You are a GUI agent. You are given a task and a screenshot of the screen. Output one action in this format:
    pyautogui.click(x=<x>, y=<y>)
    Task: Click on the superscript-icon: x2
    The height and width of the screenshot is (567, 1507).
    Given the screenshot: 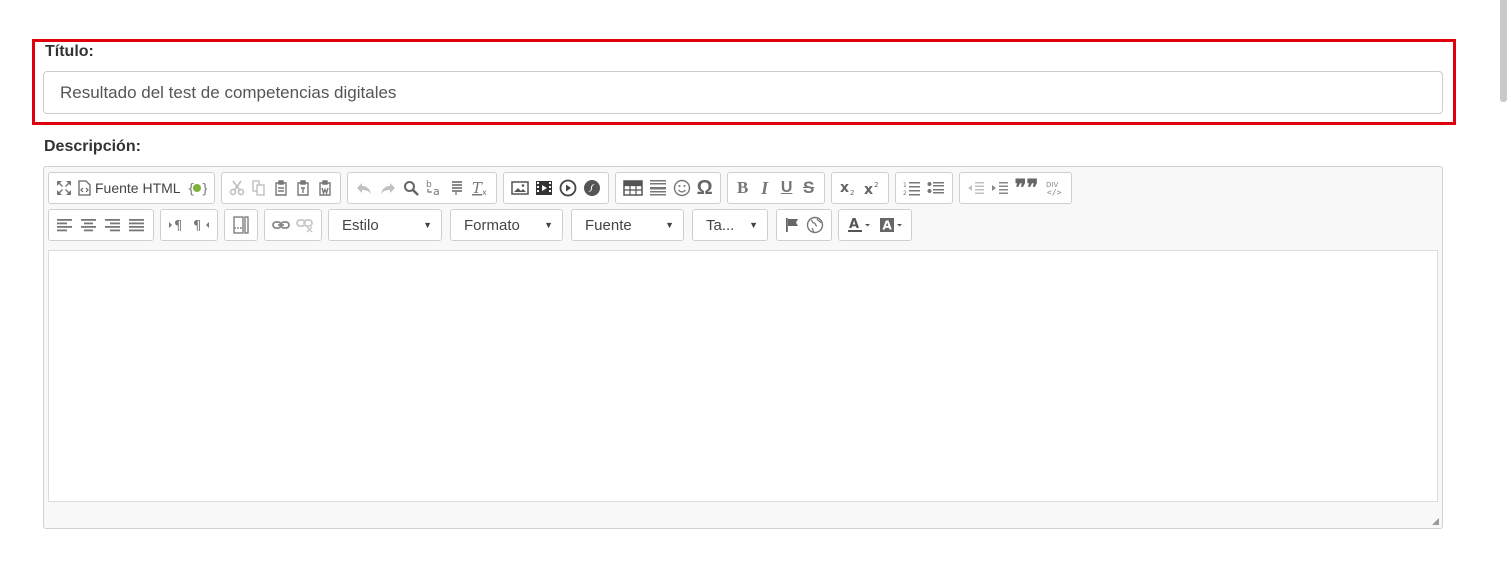 What is the action you would take?
    pyautogui.click(x=872, y=188)
    